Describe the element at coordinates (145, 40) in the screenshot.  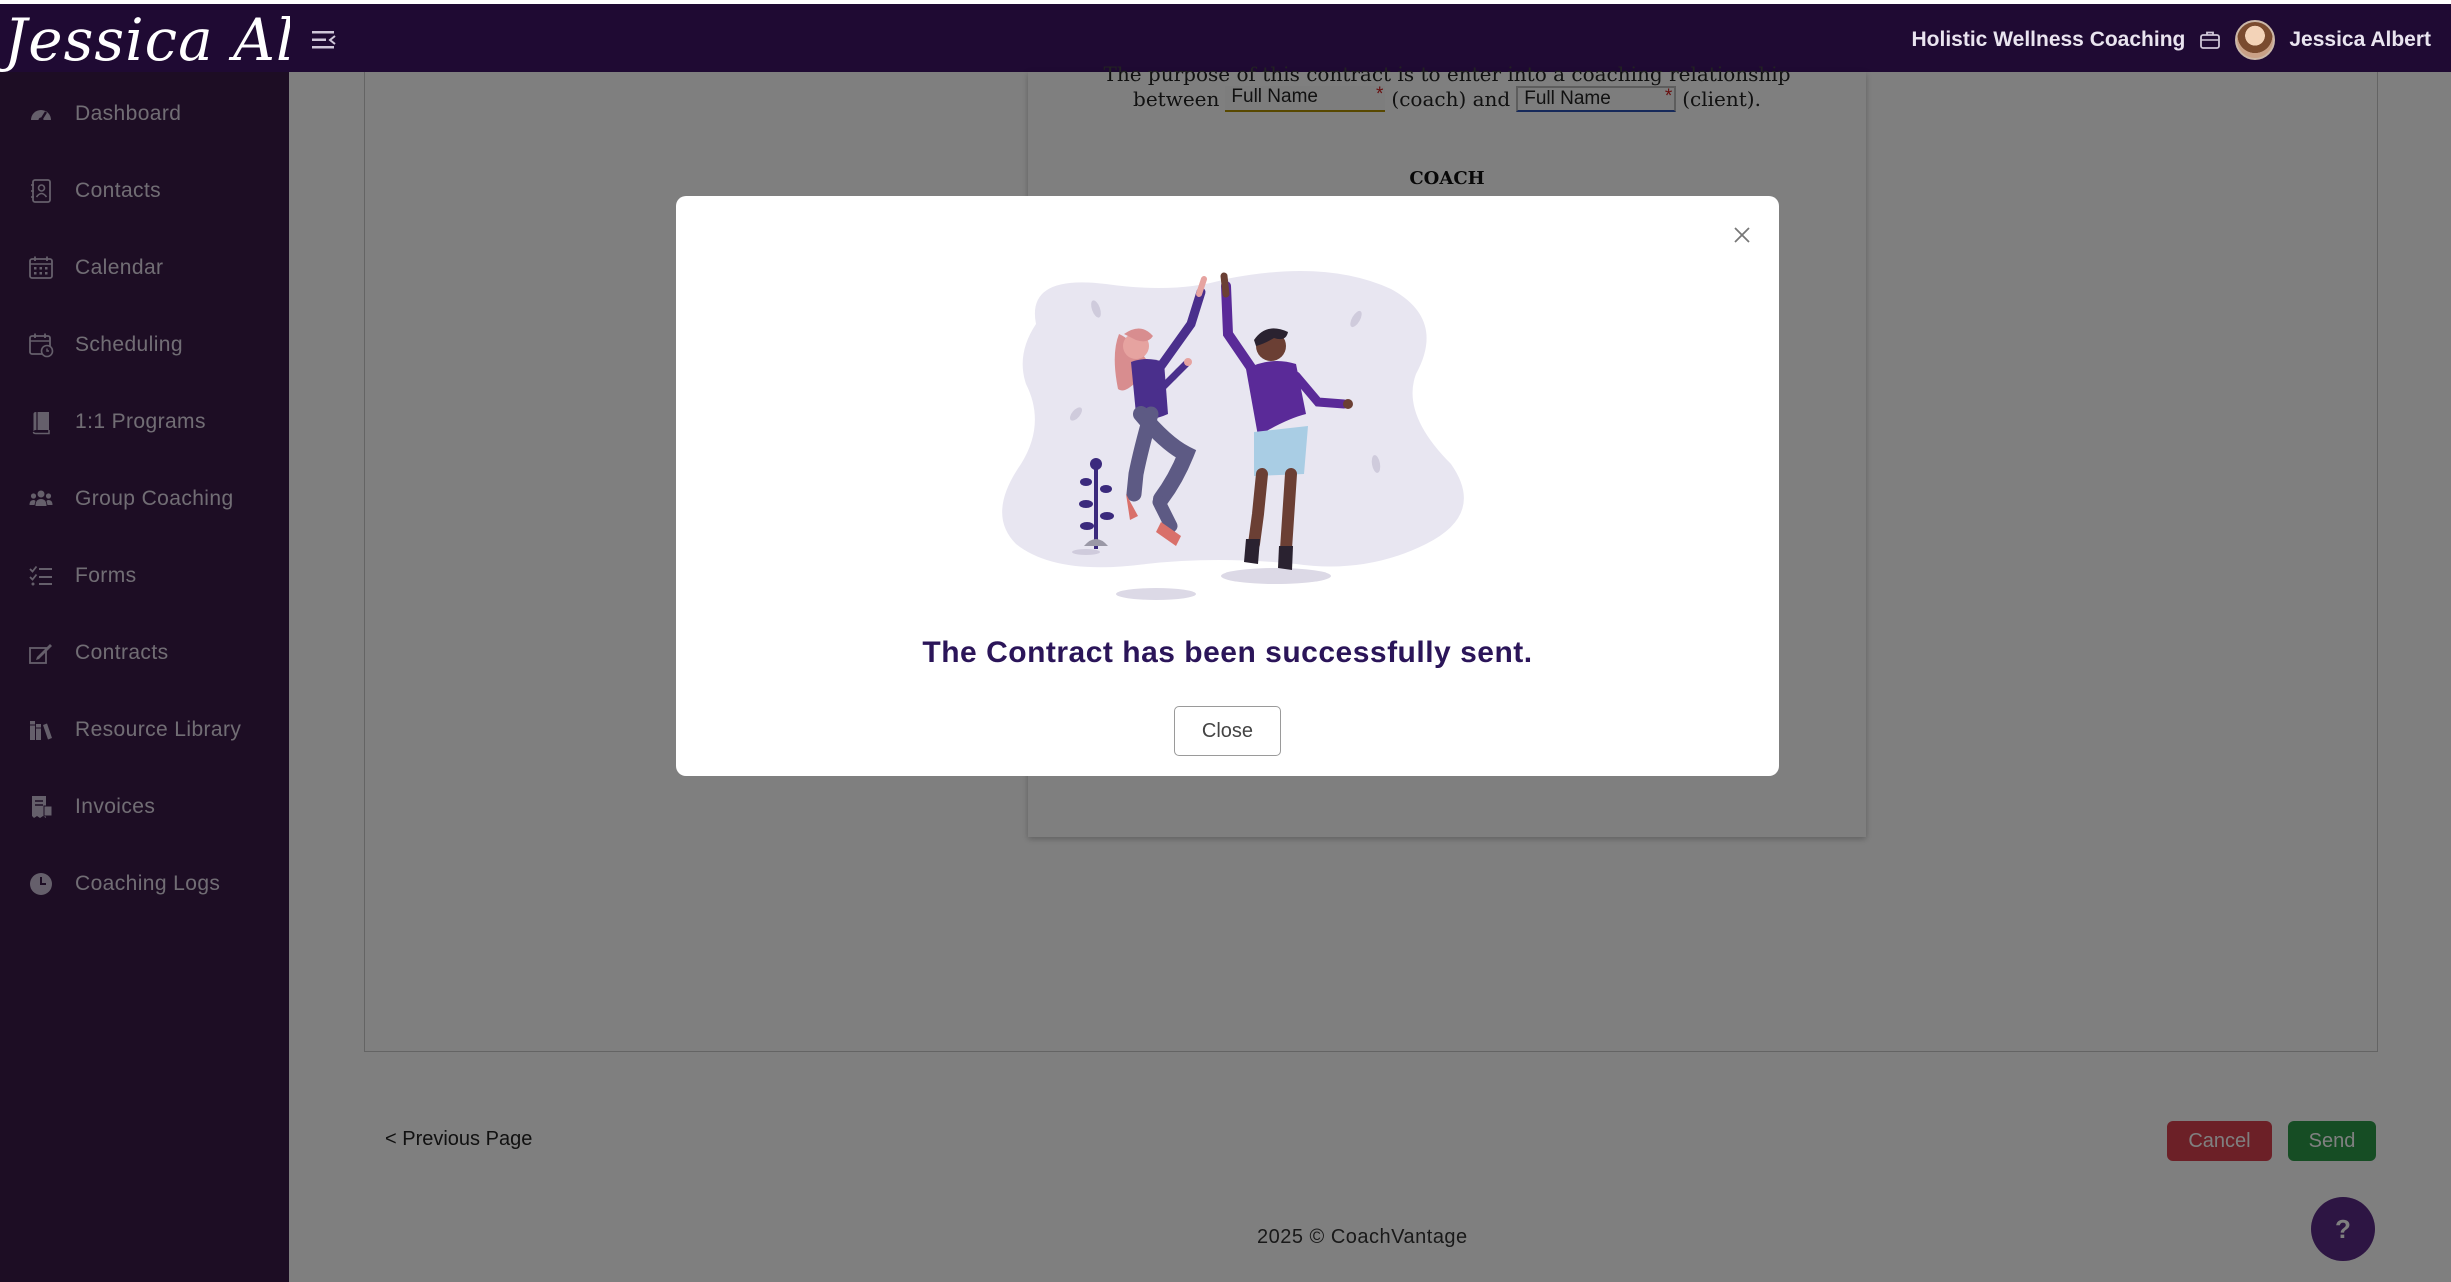
I see `brand-logo: Jessica Albert` at that location.